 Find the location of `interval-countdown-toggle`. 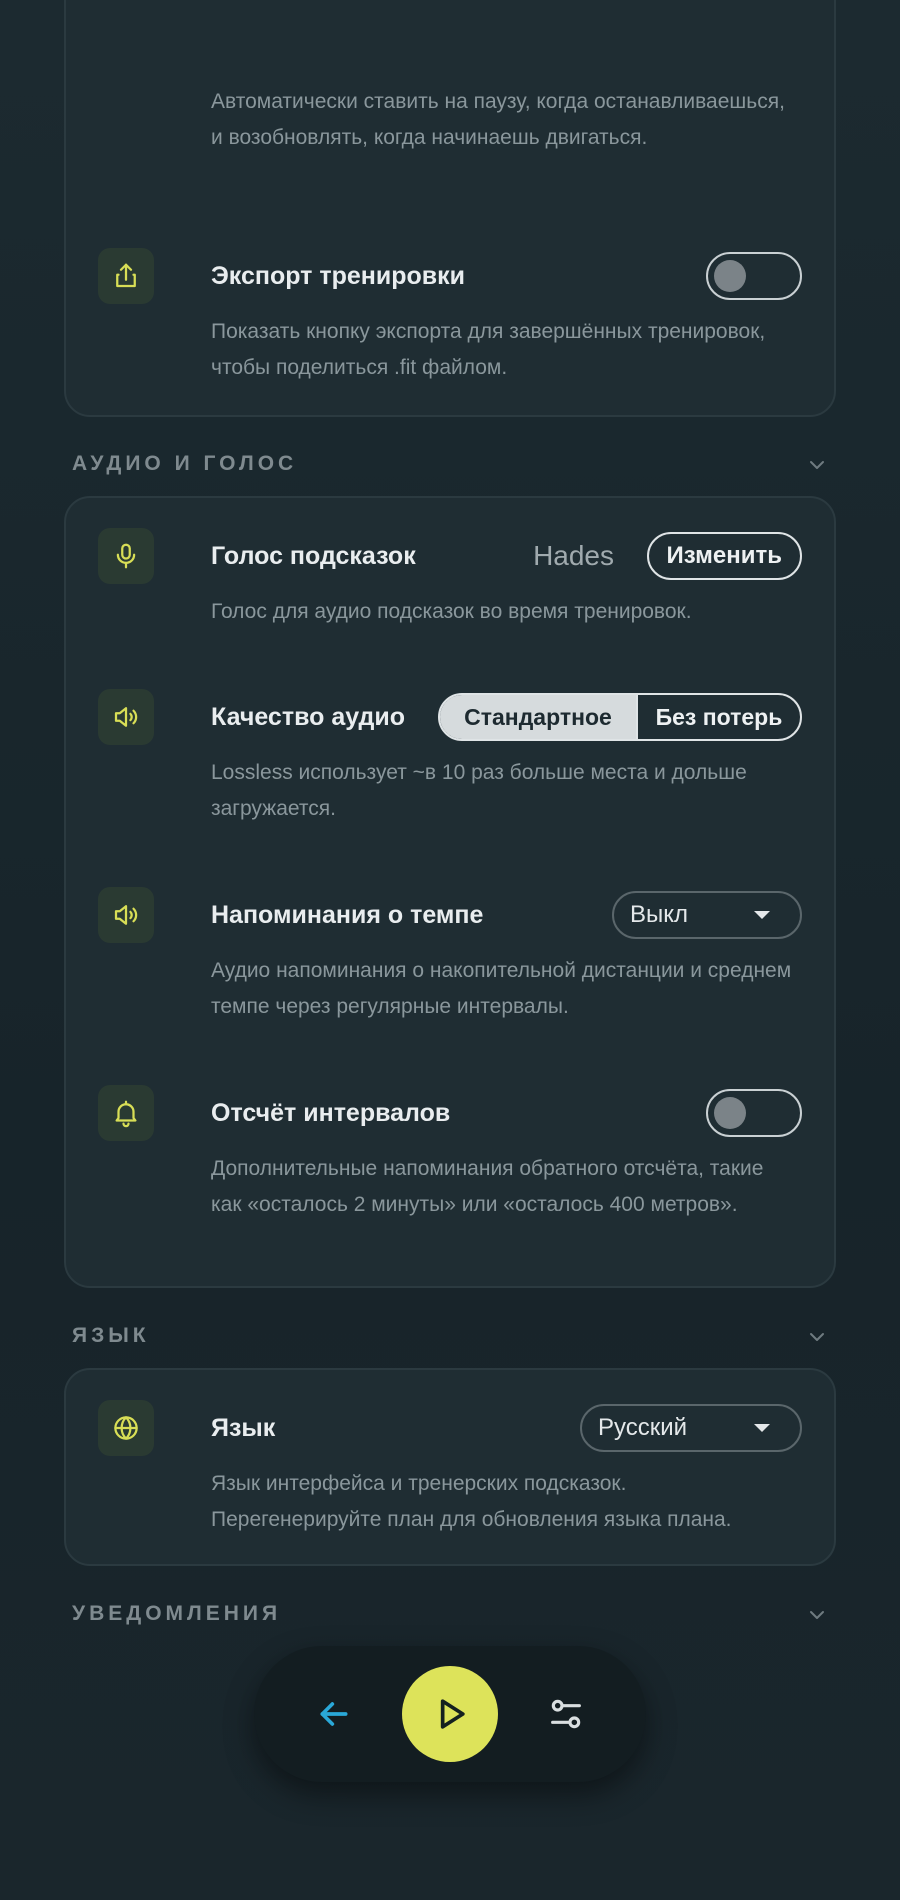

interval-countdown-toggle is located at coordinates (754, 1113).